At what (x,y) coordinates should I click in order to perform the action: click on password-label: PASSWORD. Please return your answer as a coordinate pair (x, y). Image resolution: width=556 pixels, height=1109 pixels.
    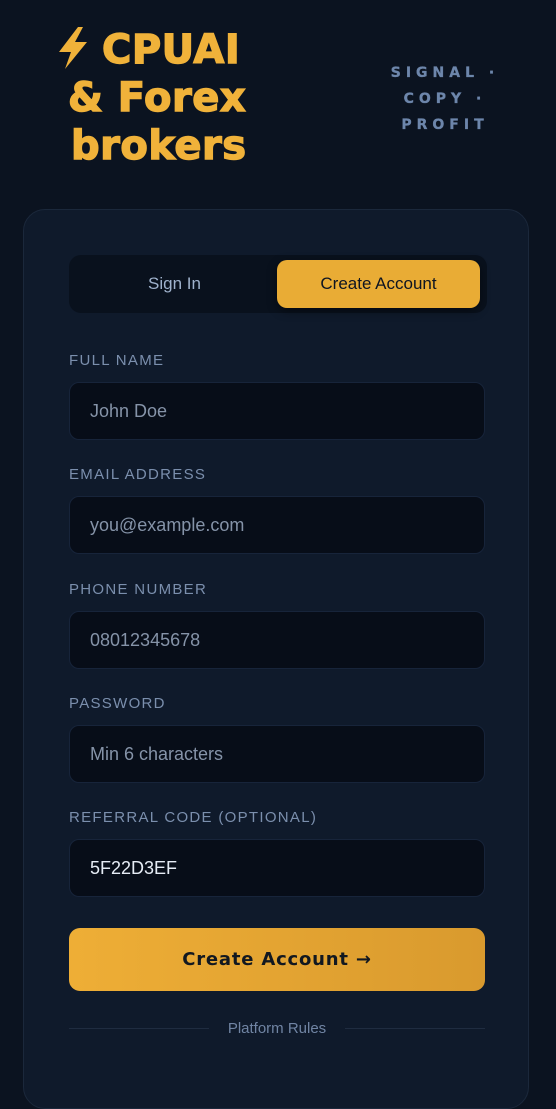
    Looking at the image, I should click on (117, 703).